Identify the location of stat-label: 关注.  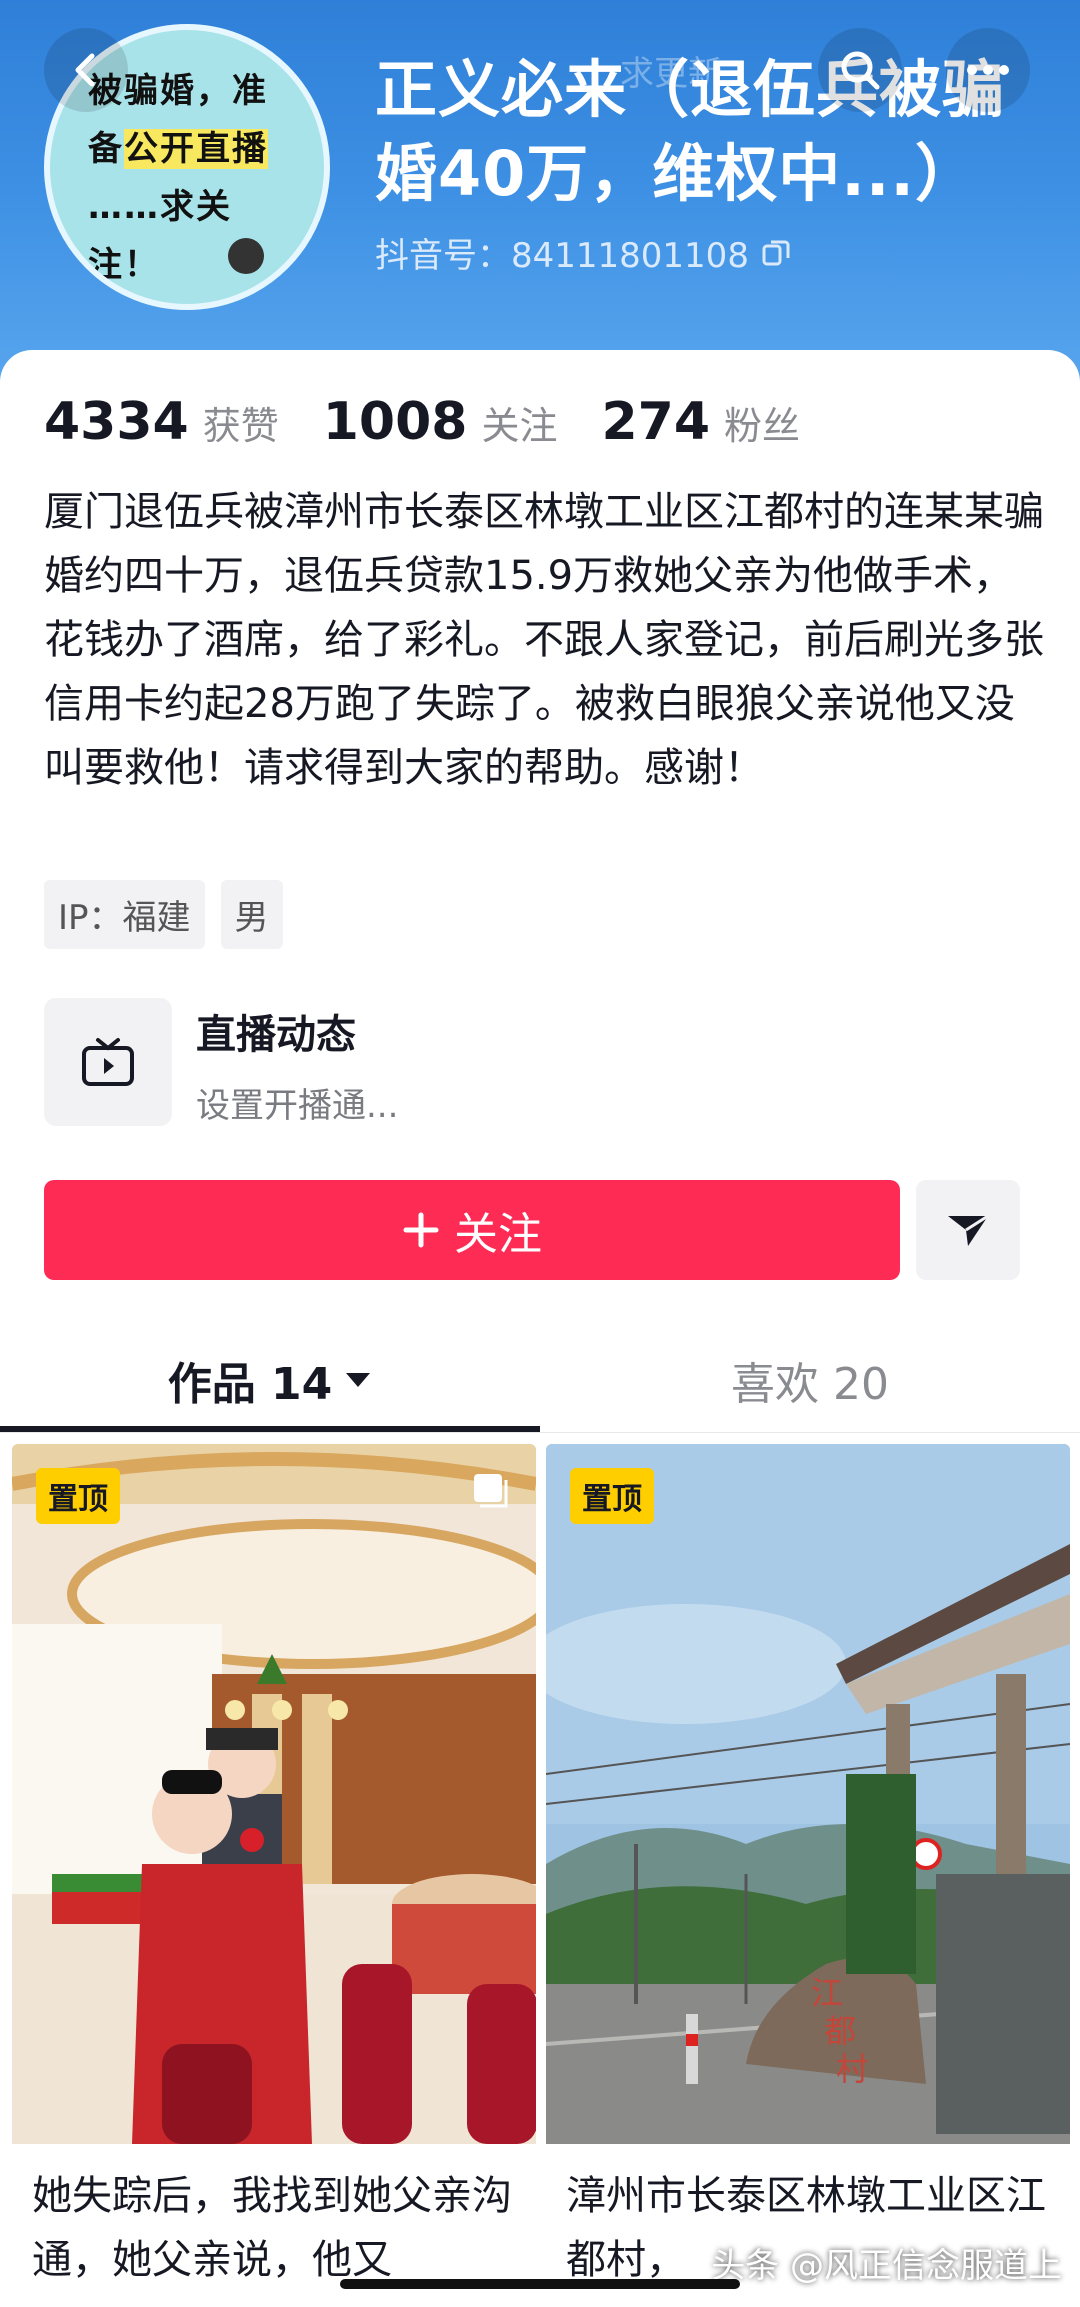
(519, 426).